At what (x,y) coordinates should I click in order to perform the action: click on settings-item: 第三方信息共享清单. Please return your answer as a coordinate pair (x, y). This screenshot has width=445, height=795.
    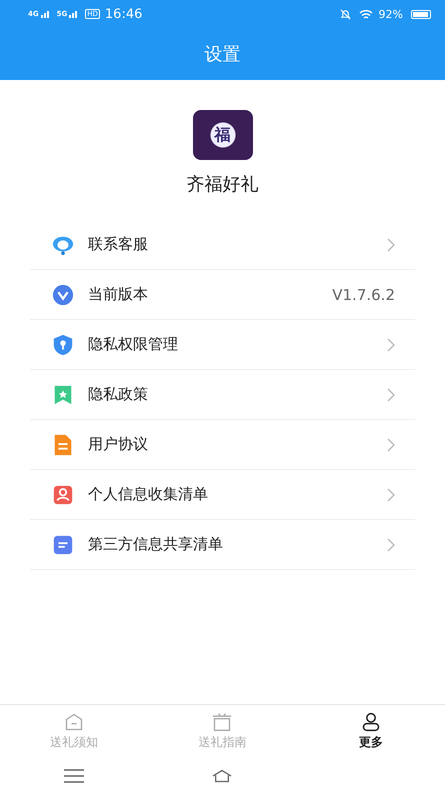
    Looking at the image, I should click on (222, 545).